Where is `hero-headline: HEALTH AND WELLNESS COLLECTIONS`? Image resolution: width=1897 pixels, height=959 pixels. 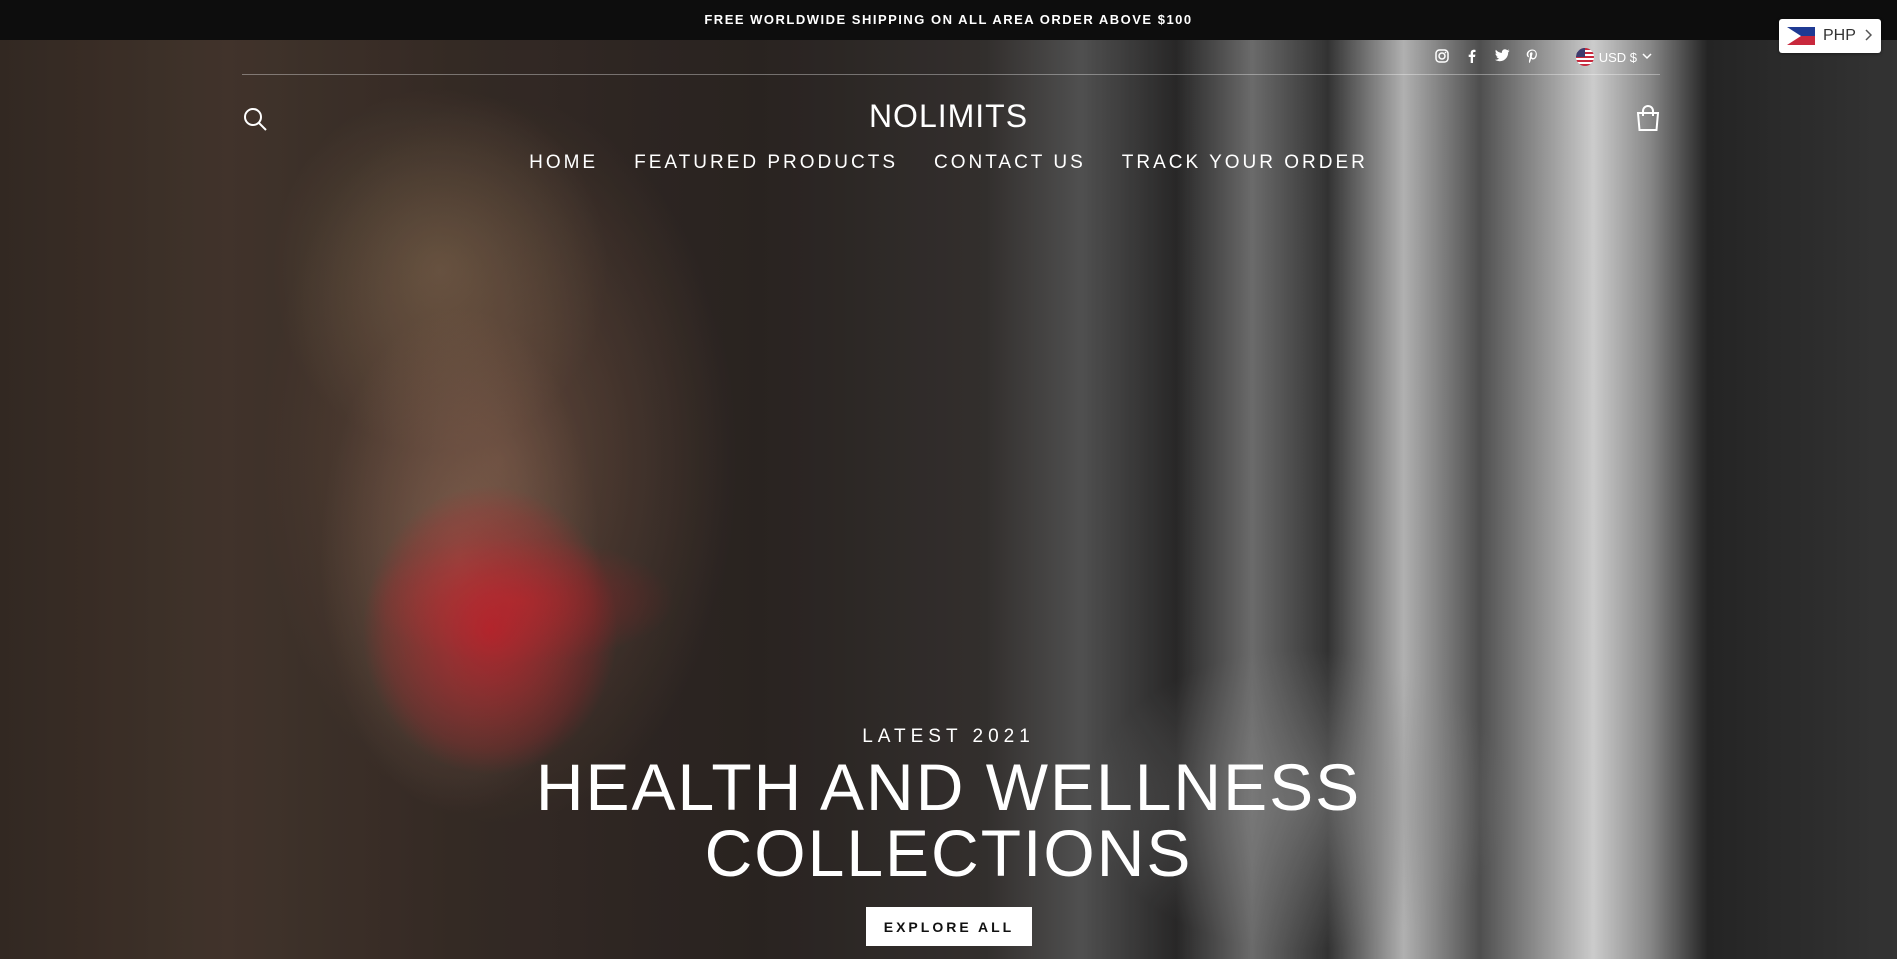
hero-headline: HEALTH AND WELLNESS COLLECTIONS is located at coordinates (948, 820).